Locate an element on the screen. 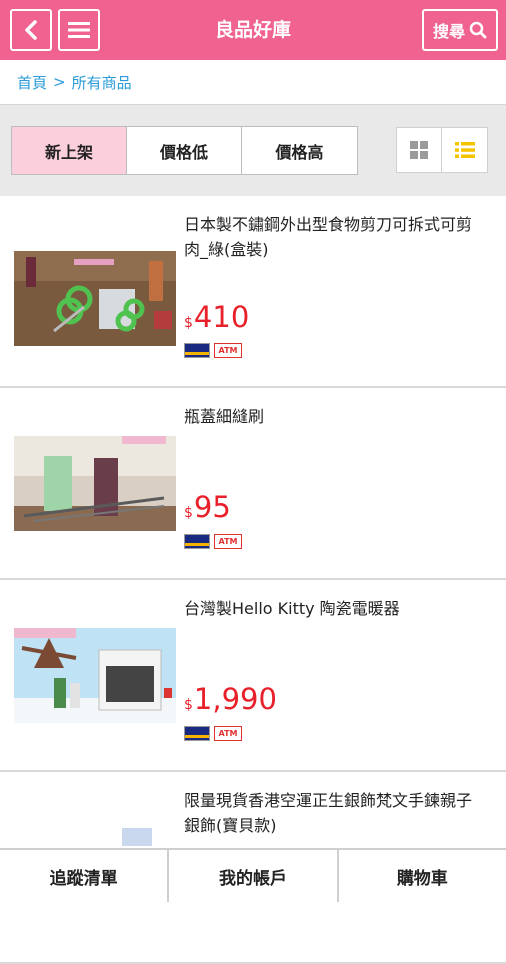  product-price: $1,990 is located at coordinates (230, 699).